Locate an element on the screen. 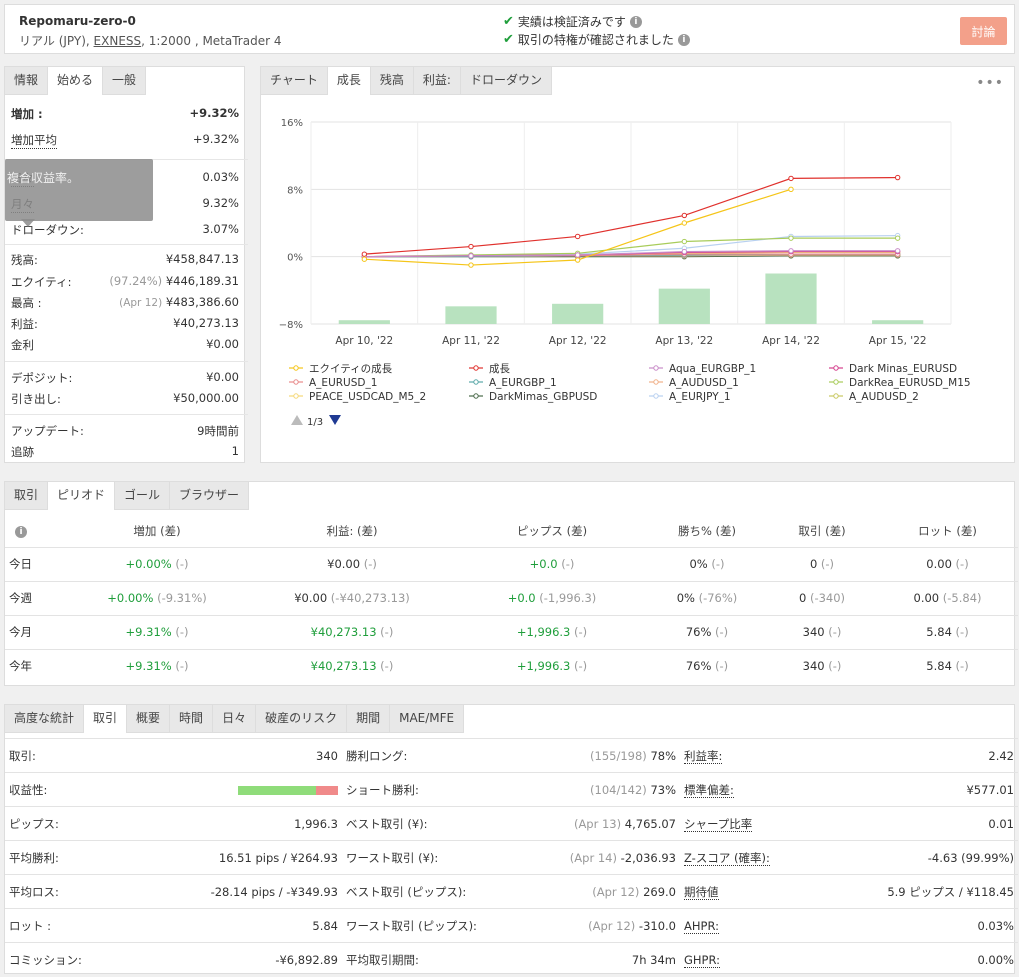 Image resolution: width=1019 pixels, height=977 pixels. discuss-button: 討論 is located at coordinates (983, 31).